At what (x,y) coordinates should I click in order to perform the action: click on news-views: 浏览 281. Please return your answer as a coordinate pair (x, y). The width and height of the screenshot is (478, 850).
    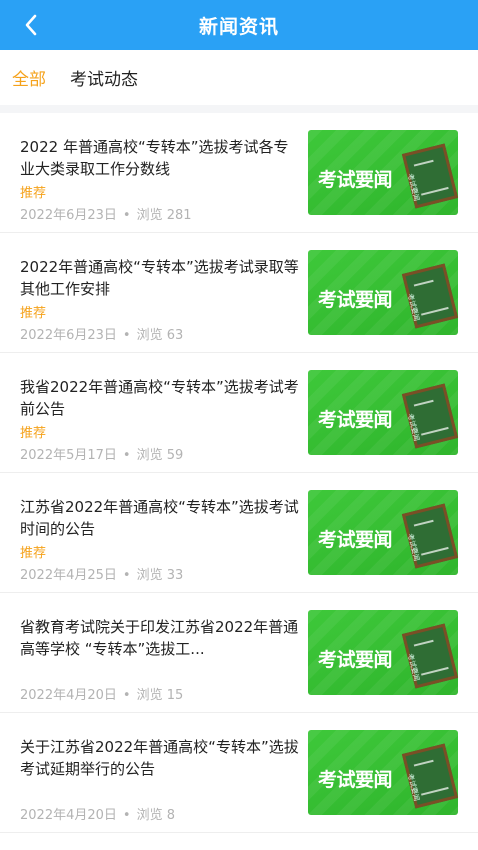
    Looking at the image, I should click on (164, 215).